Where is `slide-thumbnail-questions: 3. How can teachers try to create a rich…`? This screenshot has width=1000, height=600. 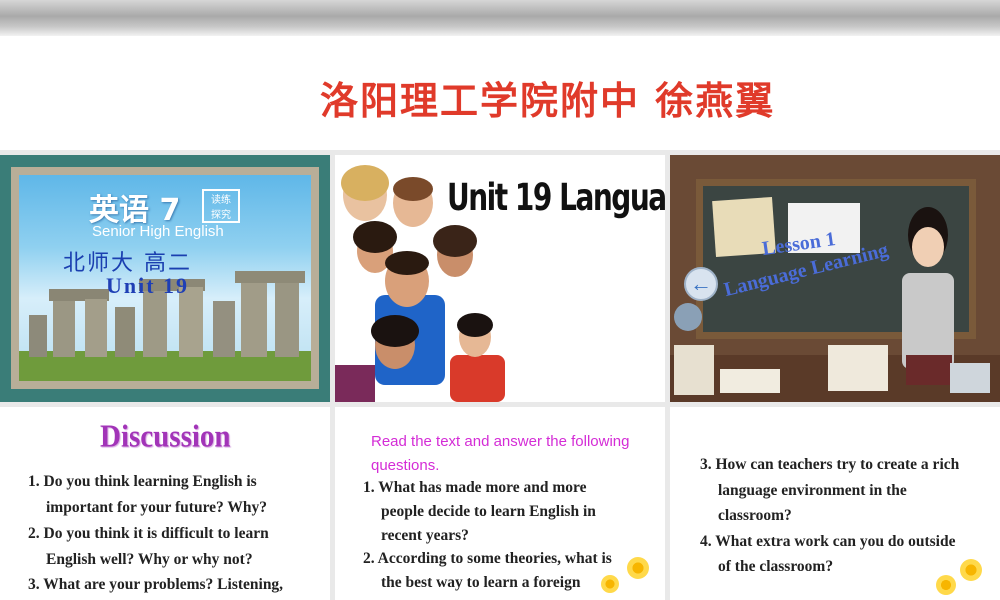 slide-thumbnail-questions: 3. How can teachers try to create a rich… is located at coordinates (835, 503).